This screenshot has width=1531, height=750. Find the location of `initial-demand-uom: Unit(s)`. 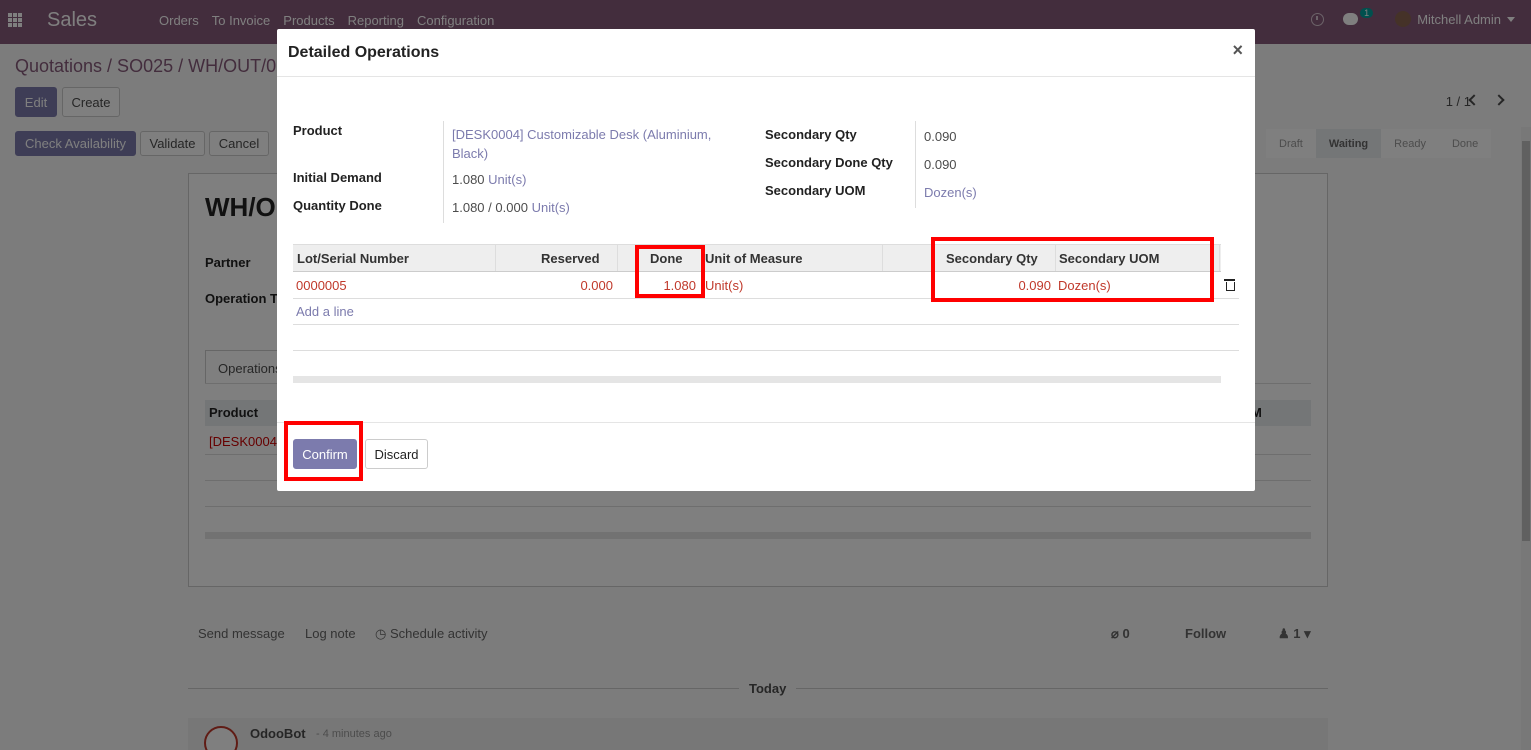

initial-demand-uom: Unit(s) is located at coordinates (507, 179).